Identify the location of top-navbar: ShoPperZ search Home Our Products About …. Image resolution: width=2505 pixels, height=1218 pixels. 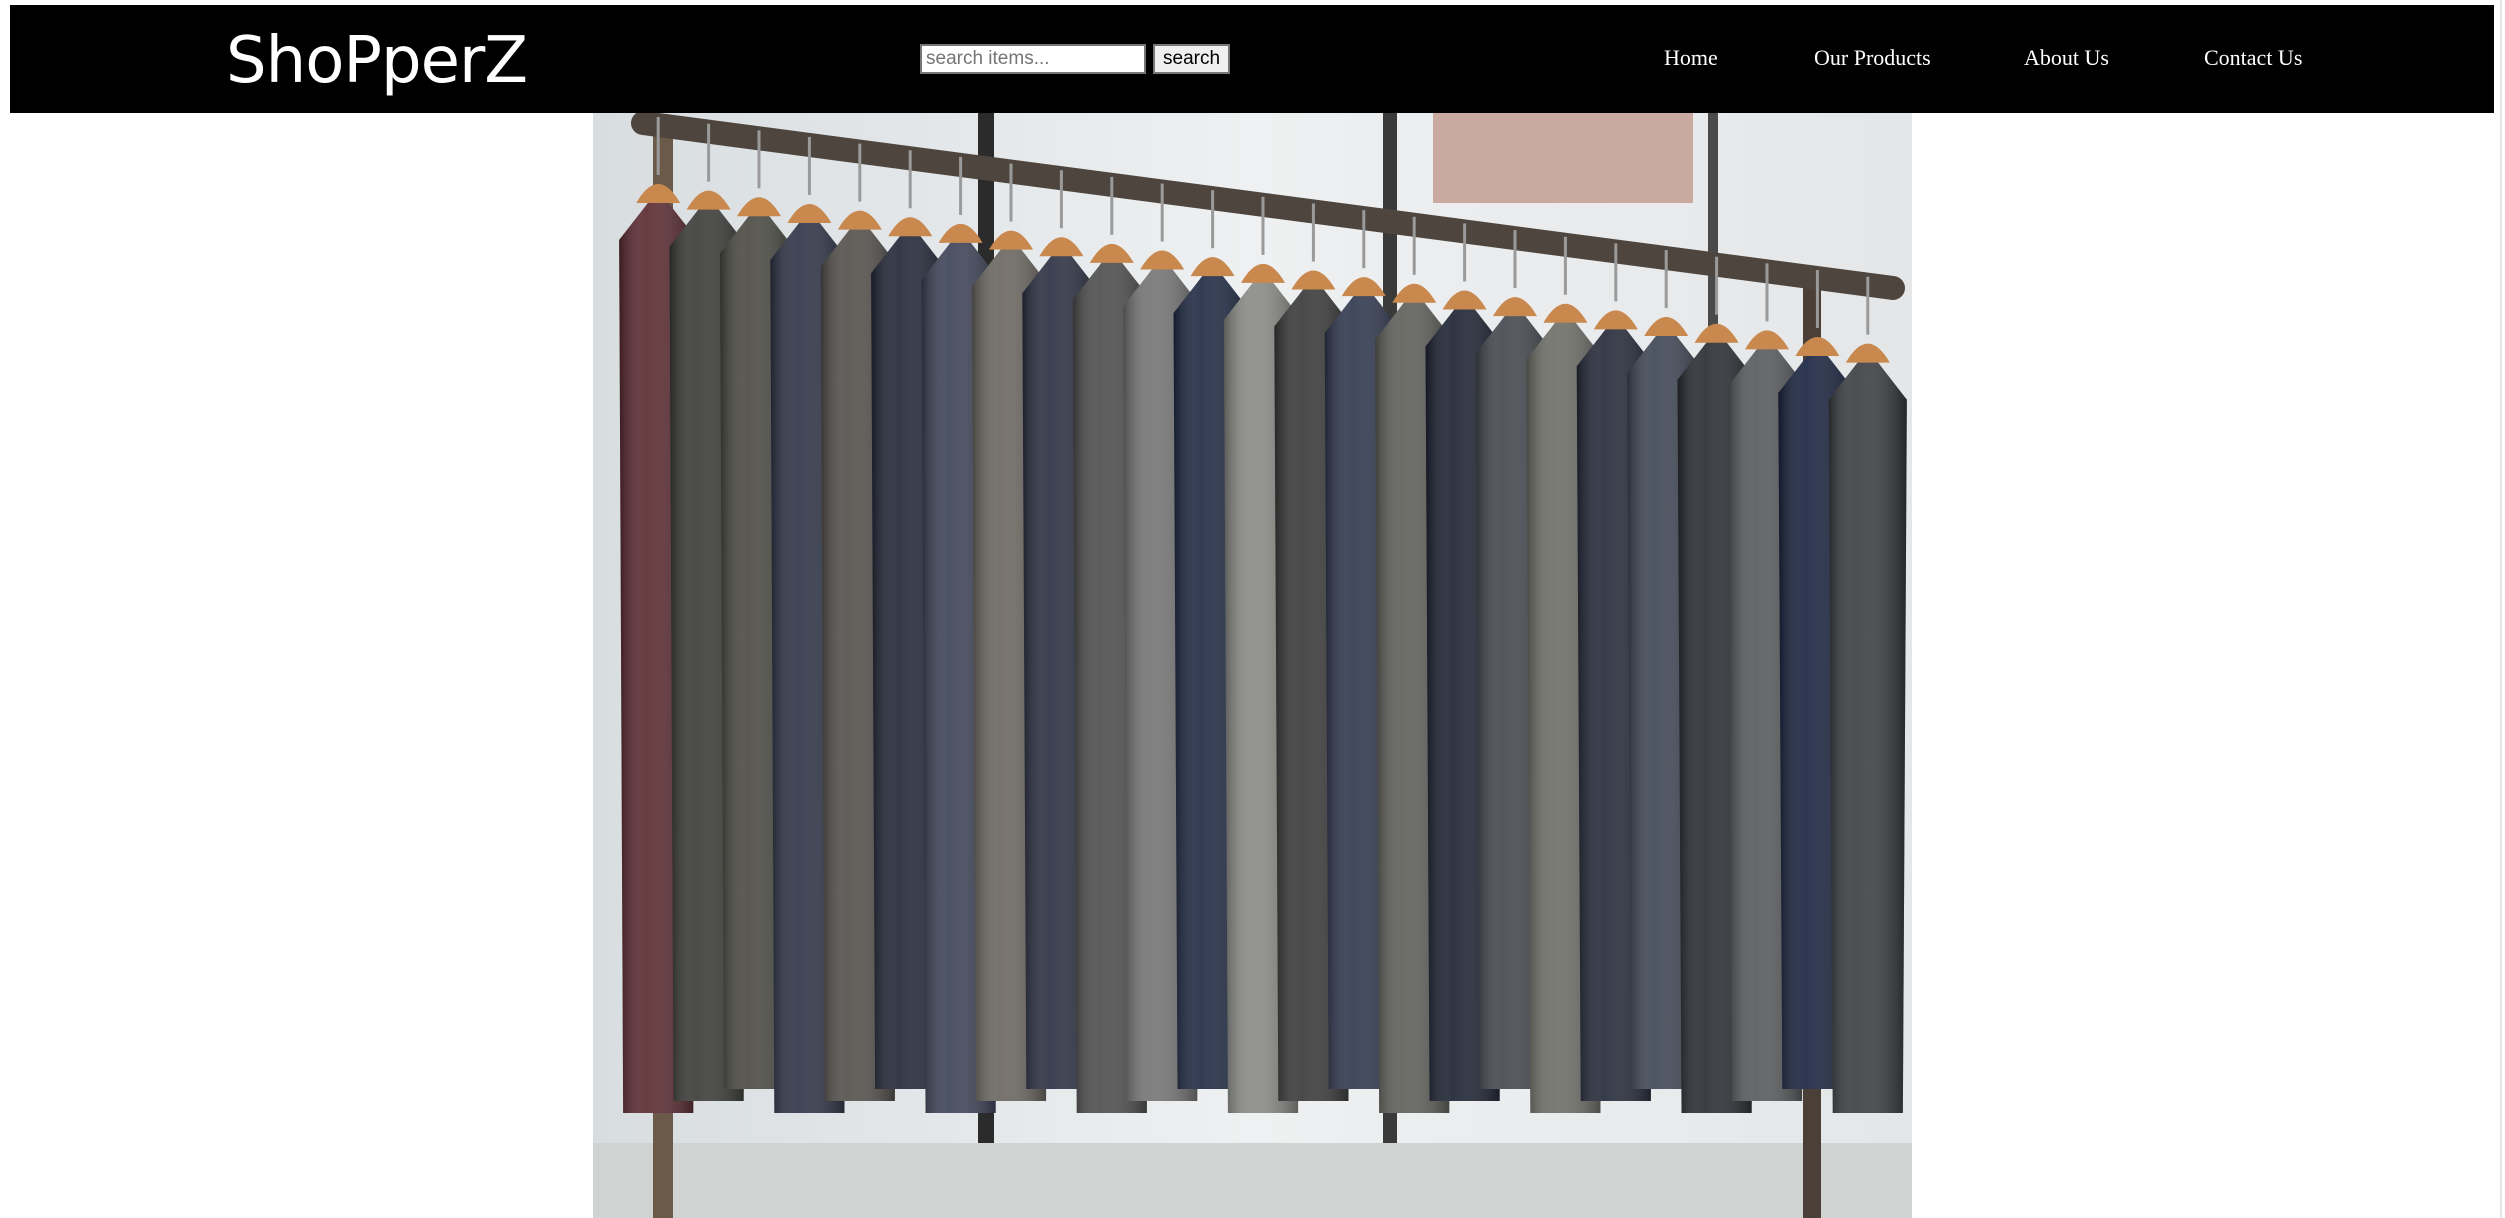
(1252, 59).